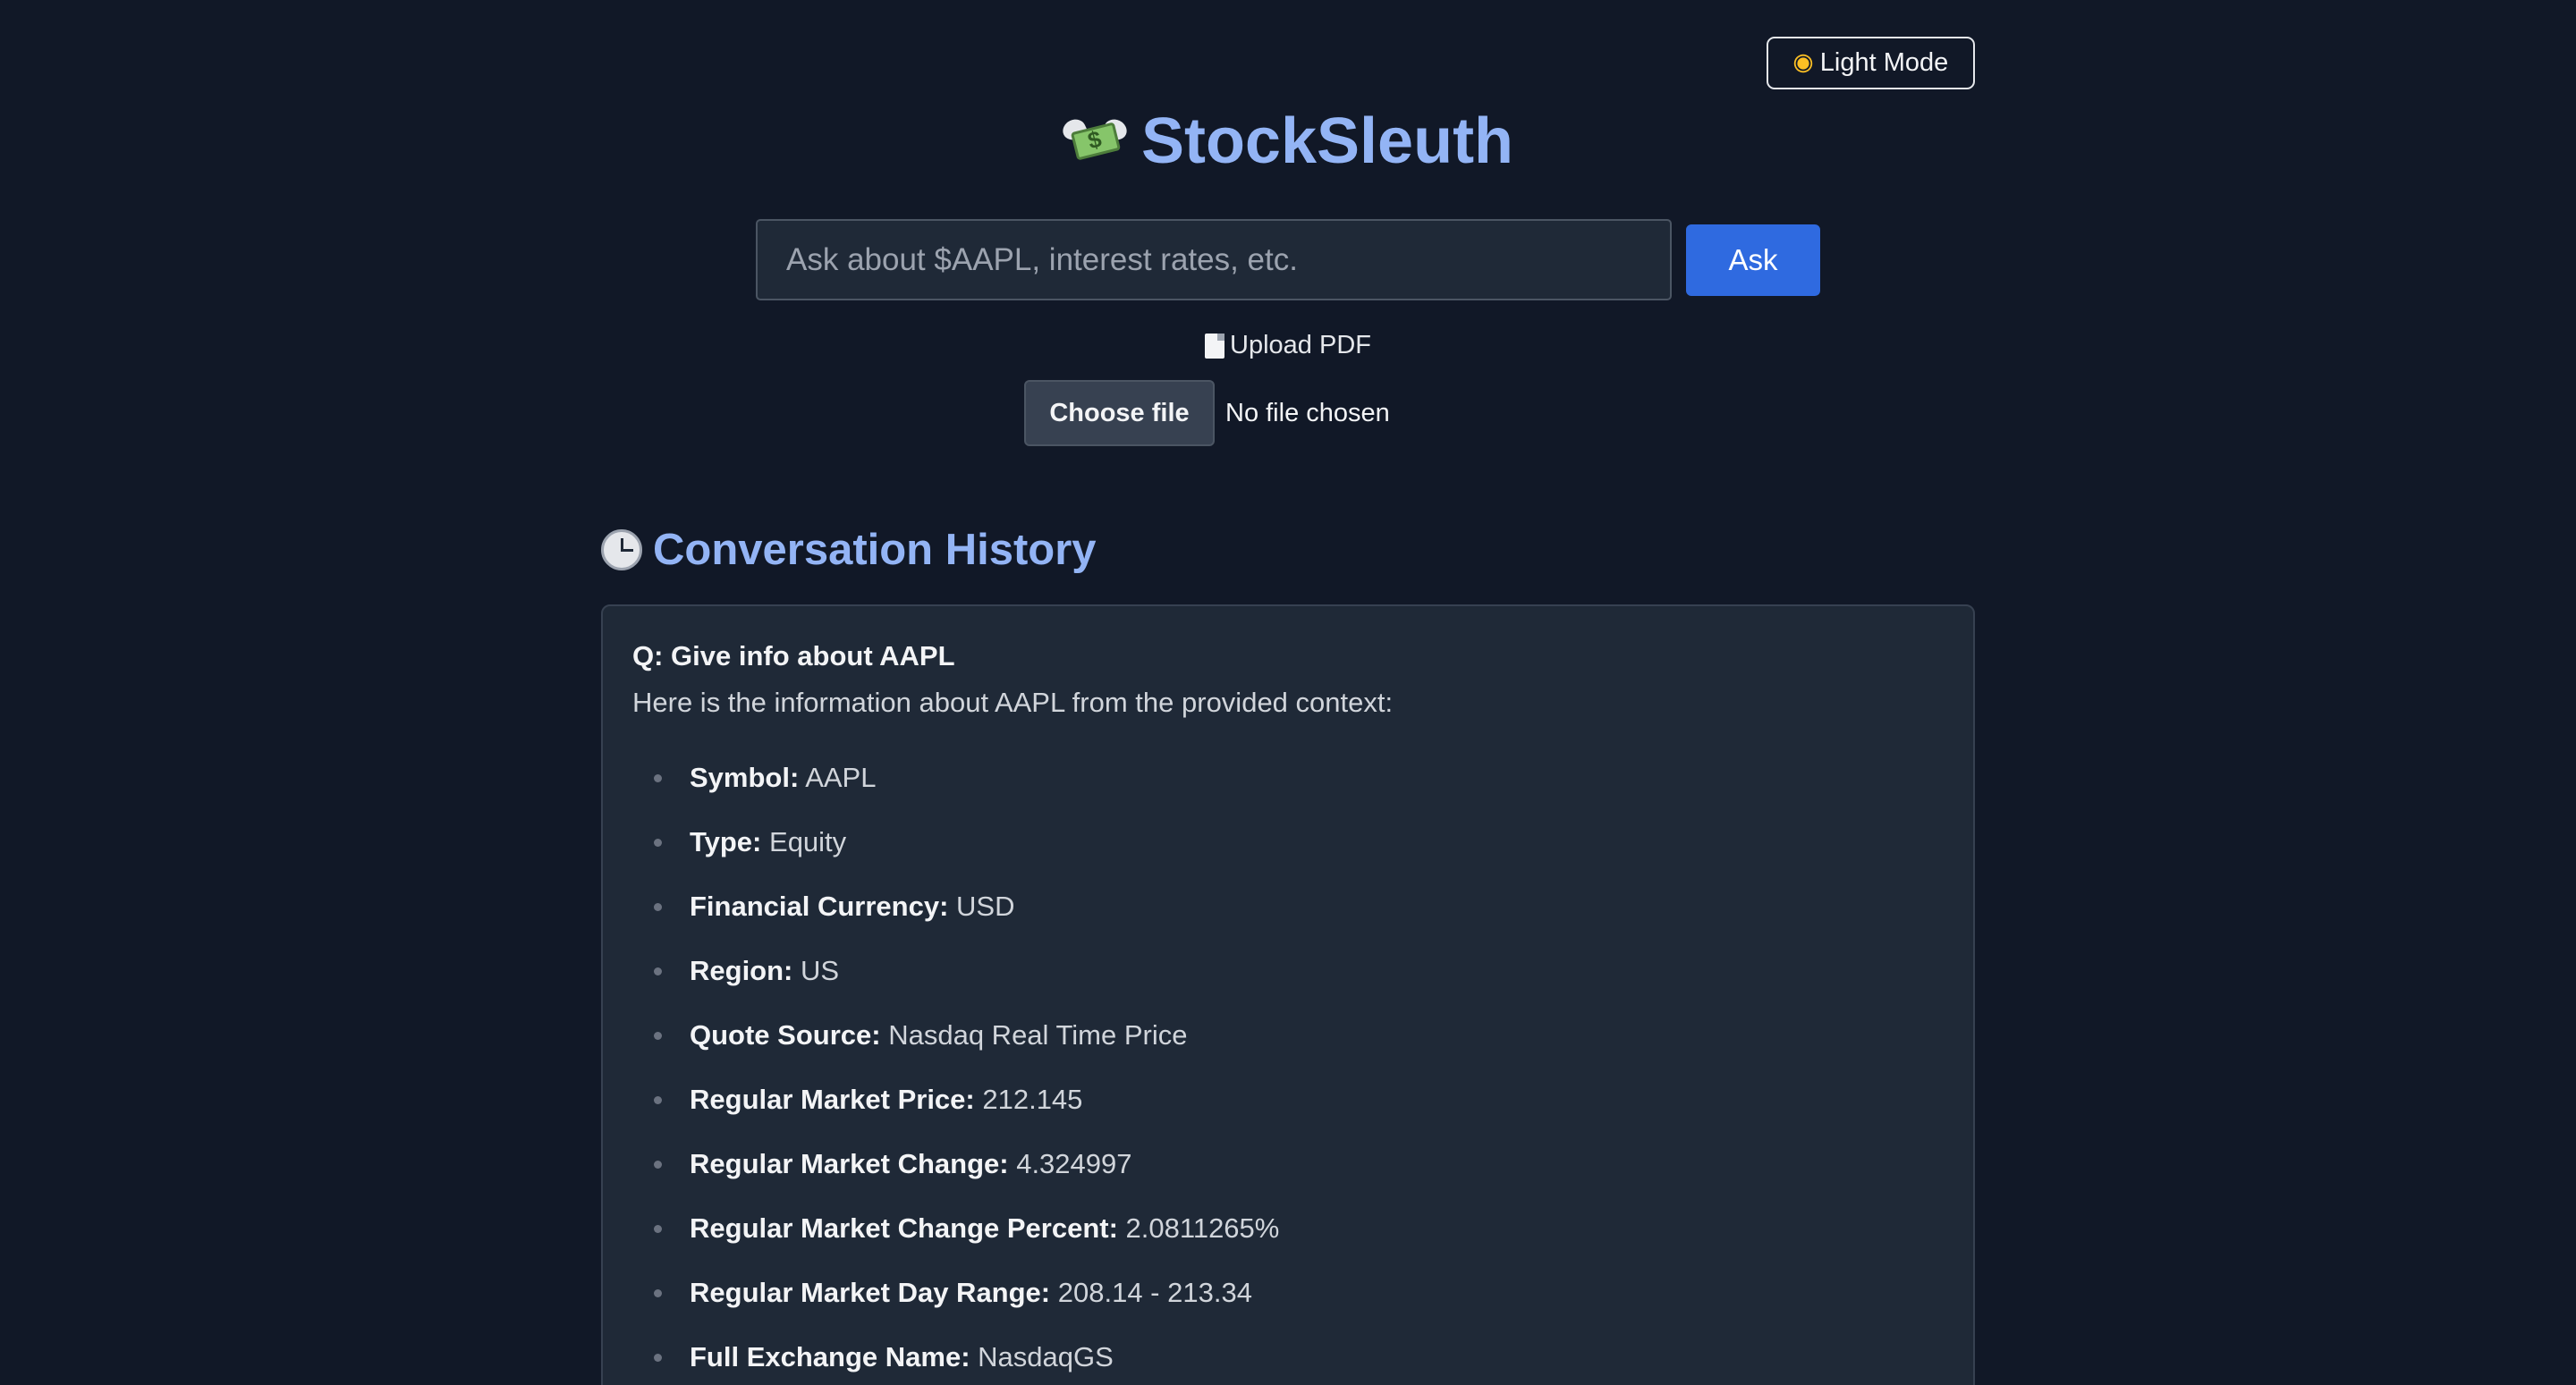  Describe the element at coordinates (1288, 921) in the screenshot. I see `list-item: Financial Currency: USD` at that location.